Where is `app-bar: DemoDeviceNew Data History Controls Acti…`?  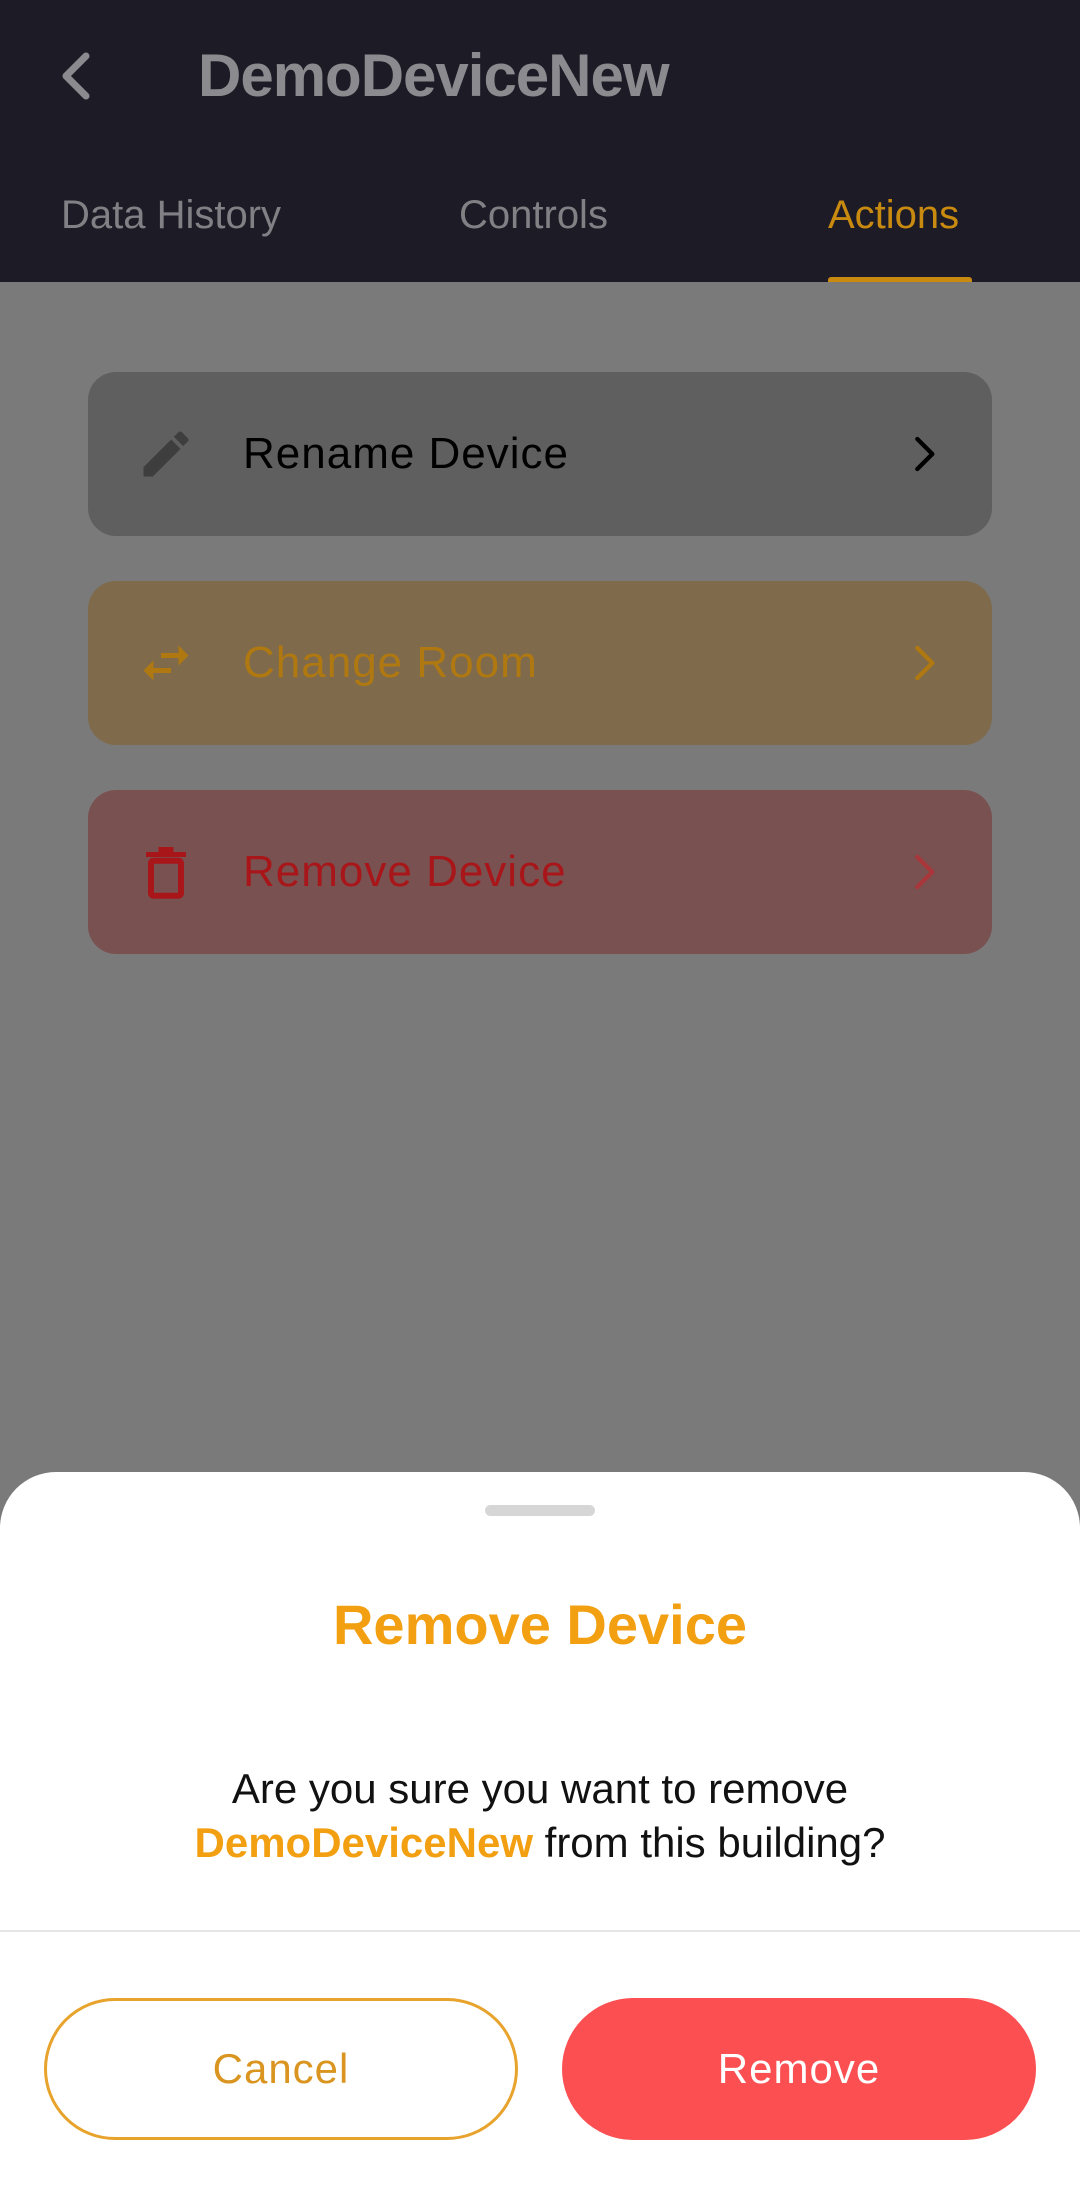
app-bar: DemoDeviceNew Data History Controls Acti… is located at coordinates (540, 141).